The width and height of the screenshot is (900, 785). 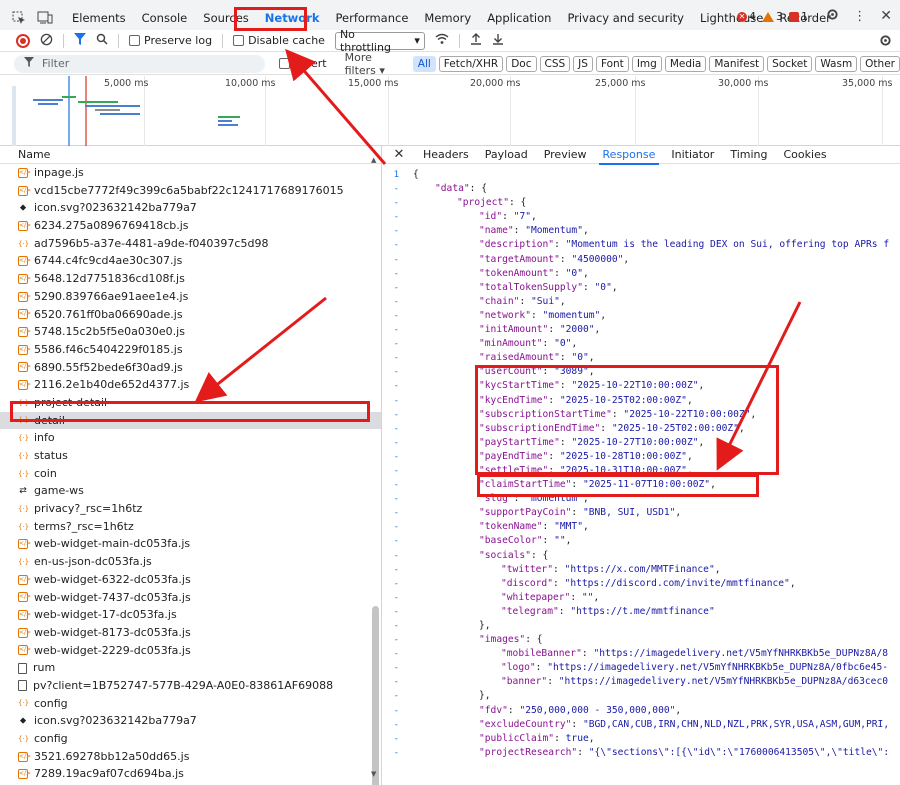 What do you see at coordinates (46, 41) in the screenshot?
I see `clear-icon` at bounding box center [46, 41].